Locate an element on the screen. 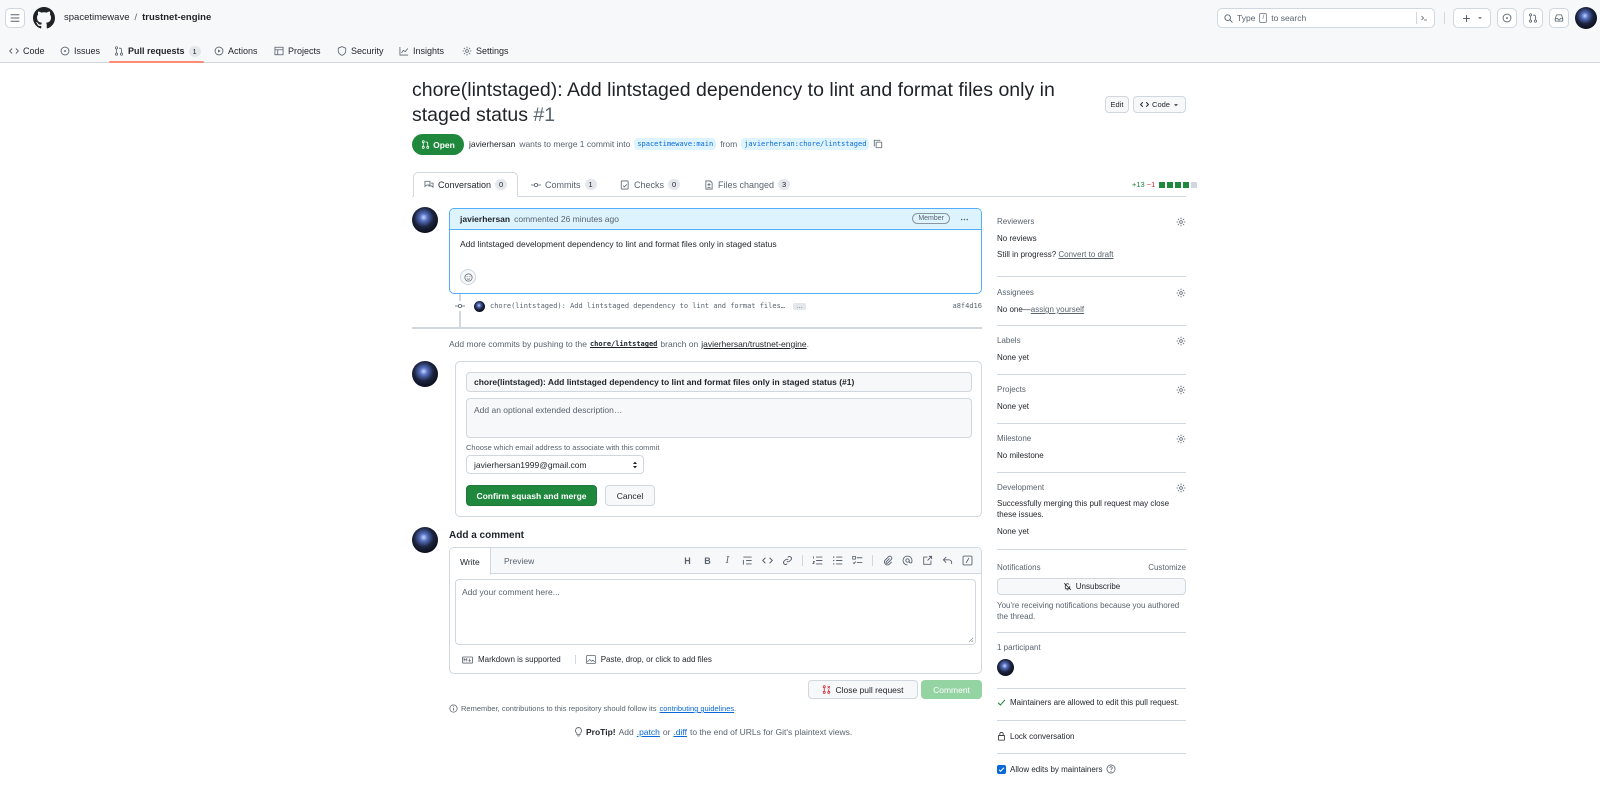  cross-reference-icon is located at coordinates (927, 560).